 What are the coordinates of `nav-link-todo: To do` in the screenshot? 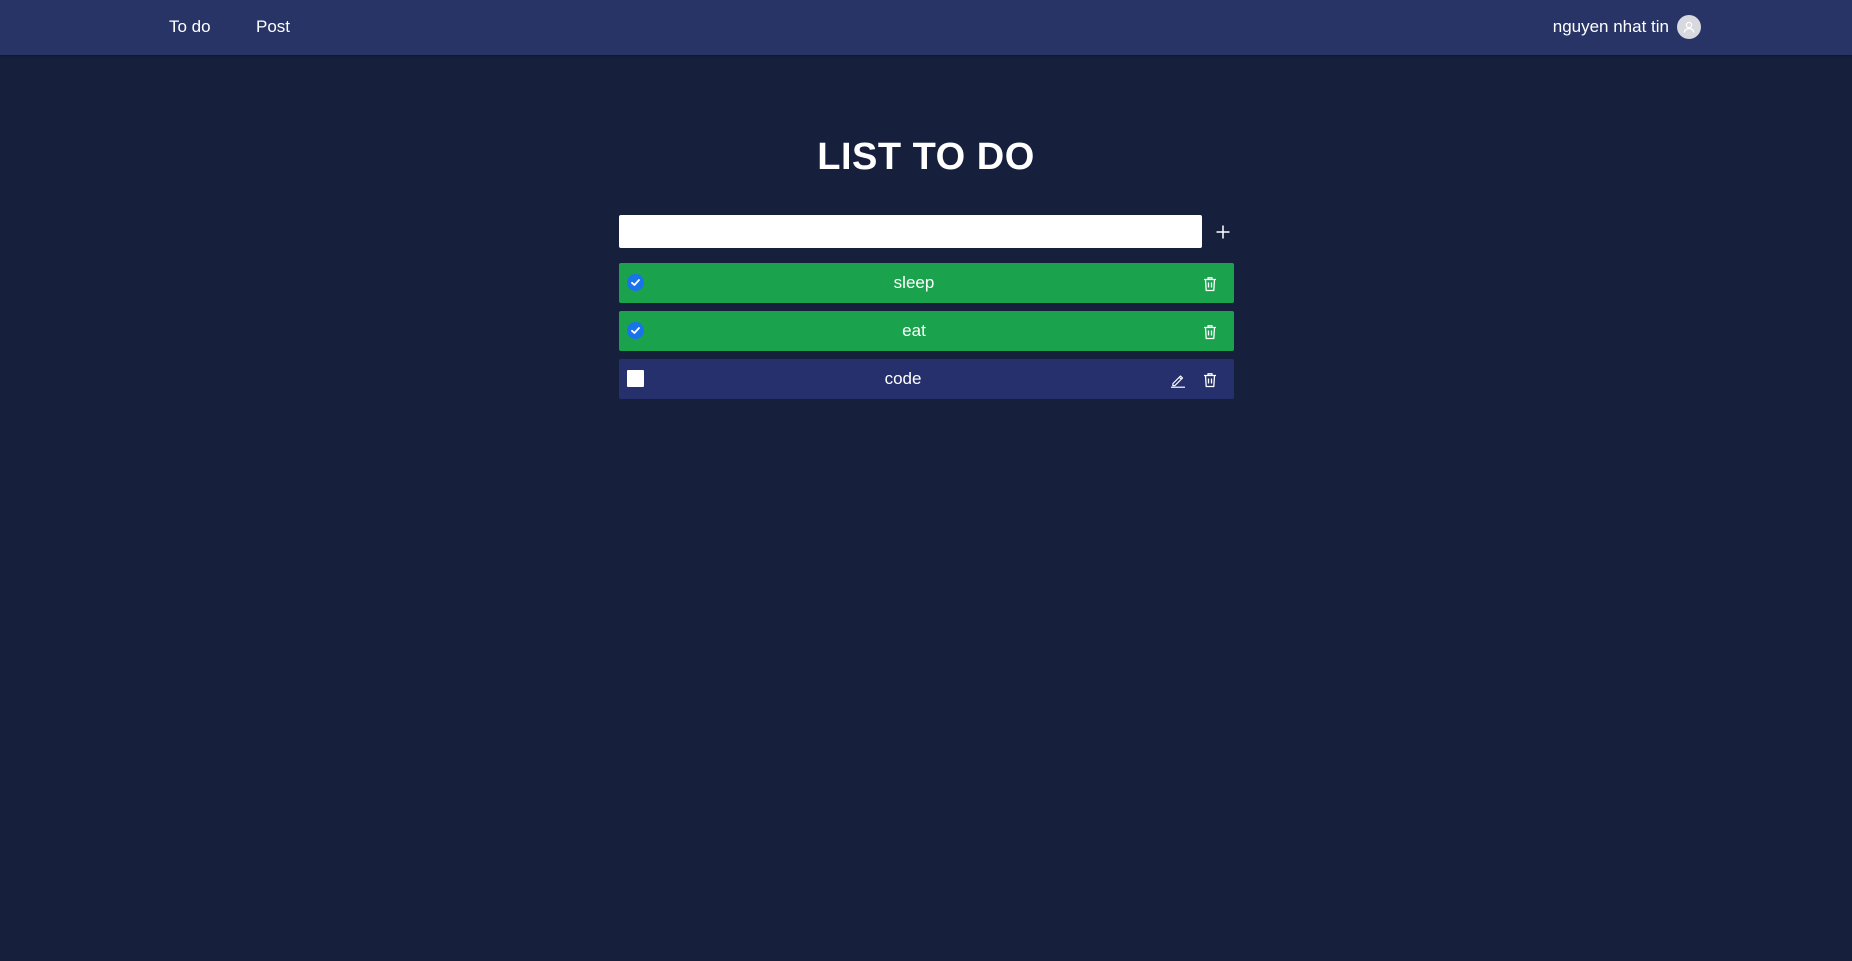 It's located at (190, 27).